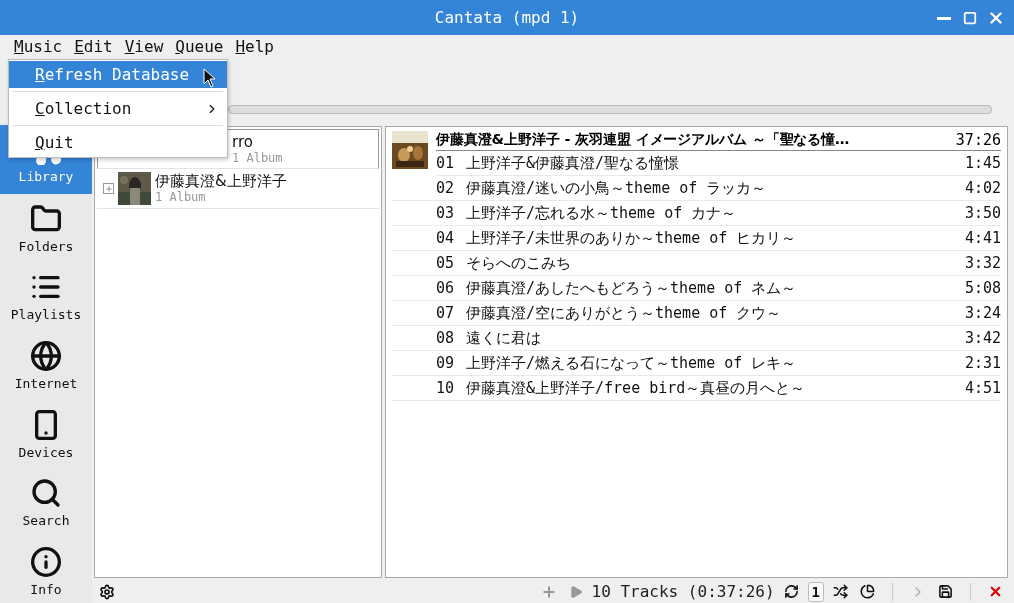  What do you see at coordinates (632, 238) in the screenshot?
I see `track-title: 上野洋子/未世界のありか～theme of ヒカリ～` at bounding box center [632, 238].